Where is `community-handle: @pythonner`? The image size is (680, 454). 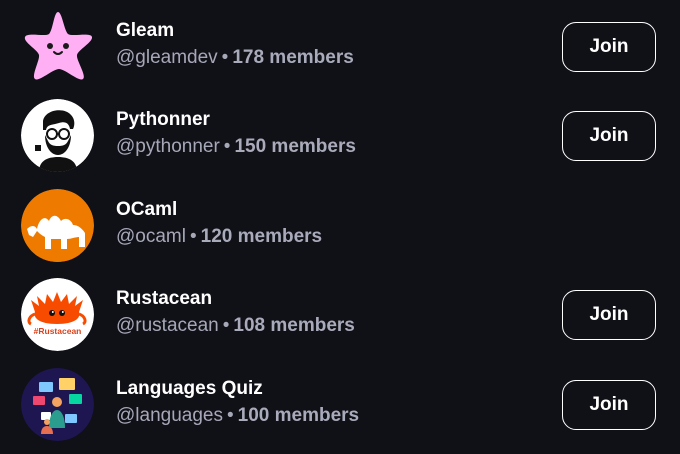 community-handle: @pythonner is located at coordinates (168, 146).